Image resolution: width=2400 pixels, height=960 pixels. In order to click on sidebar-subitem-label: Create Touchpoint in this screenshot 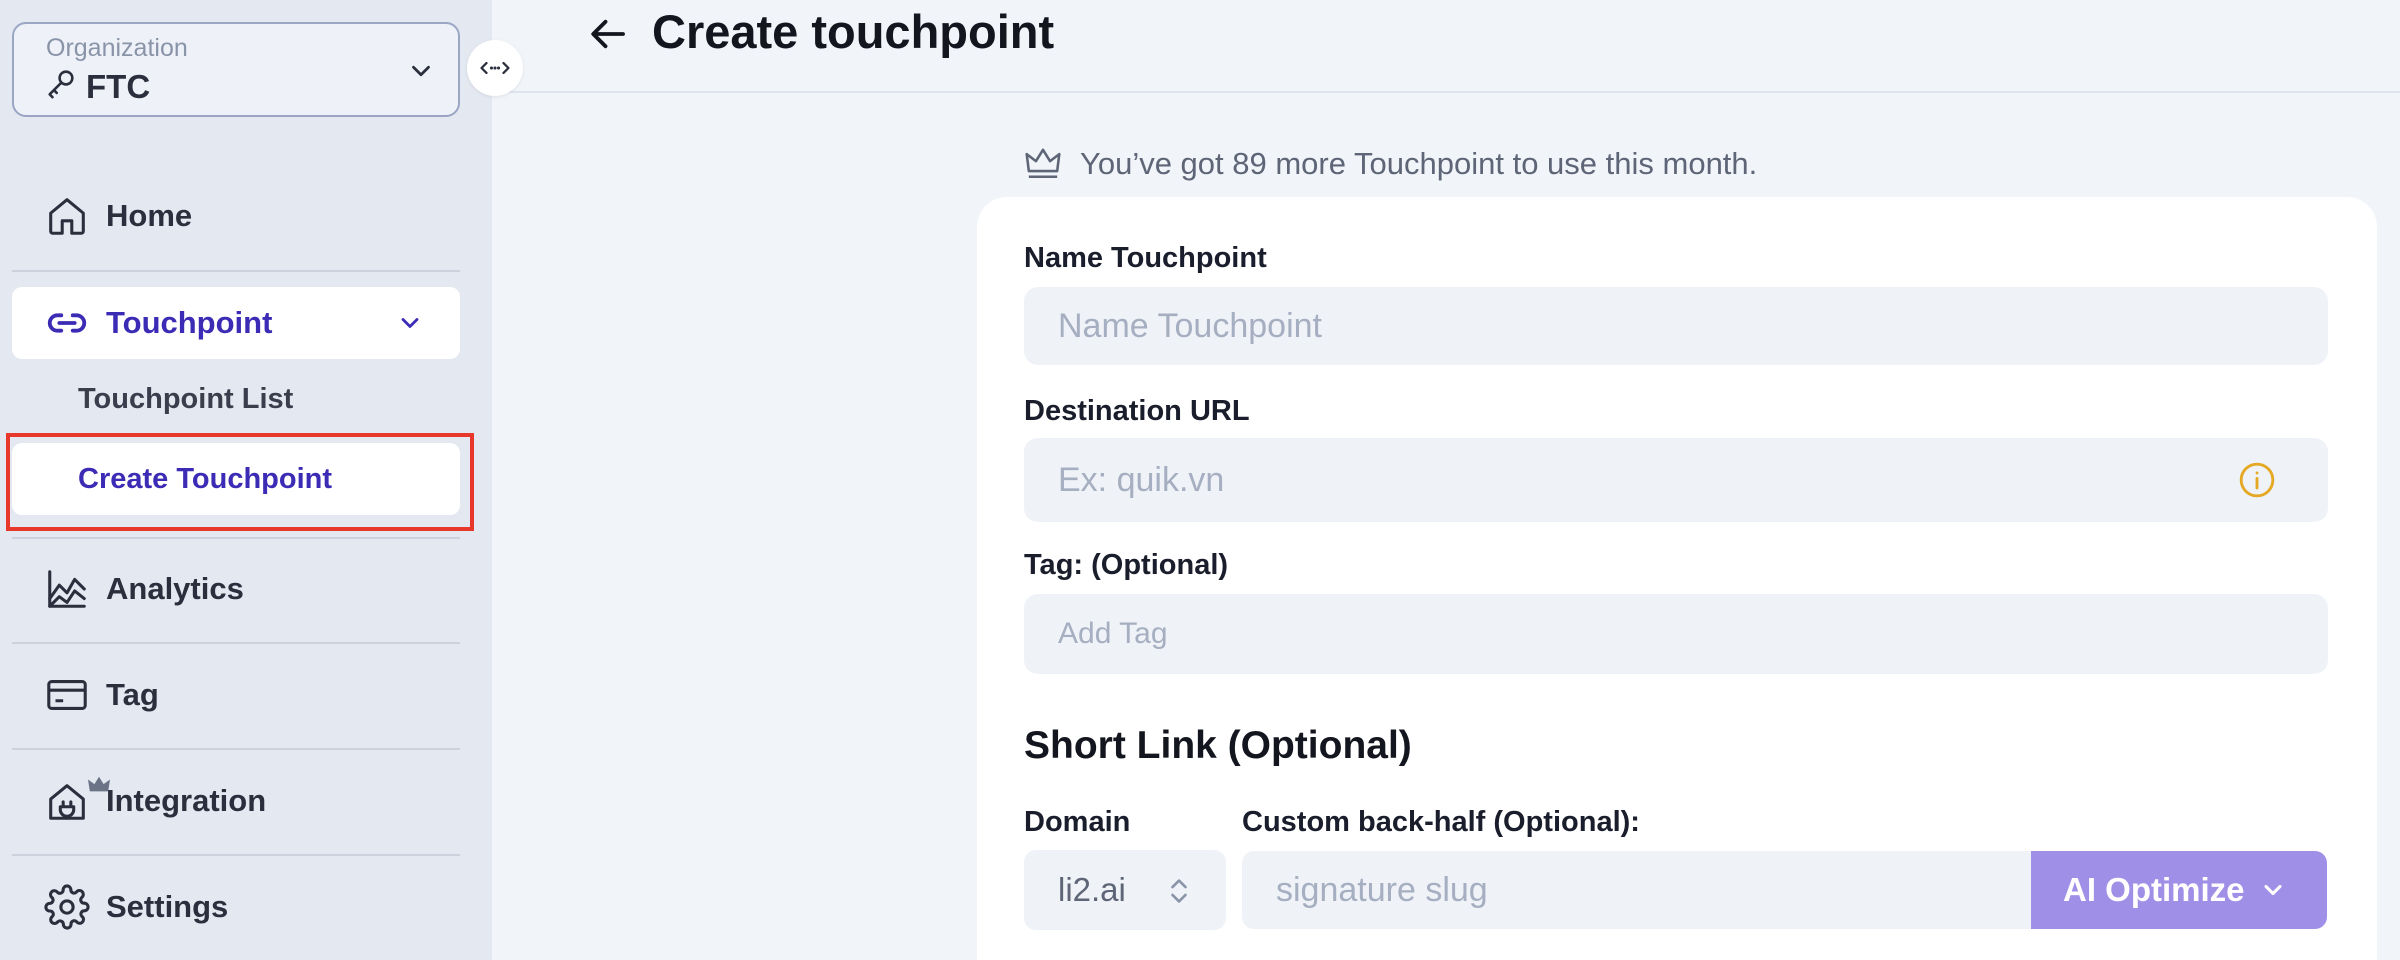, I will do `click(205, 478)`.